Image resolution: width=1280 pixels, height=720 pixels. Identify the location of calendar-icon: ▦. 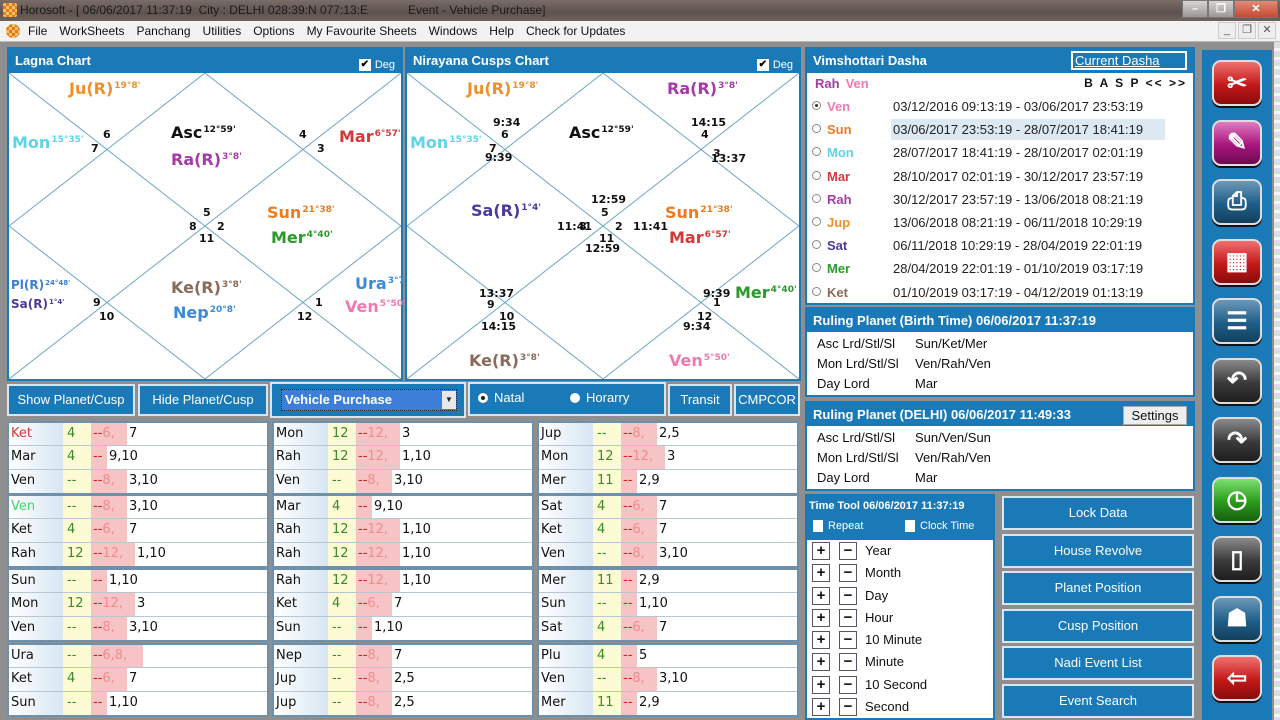
(1237, 261).